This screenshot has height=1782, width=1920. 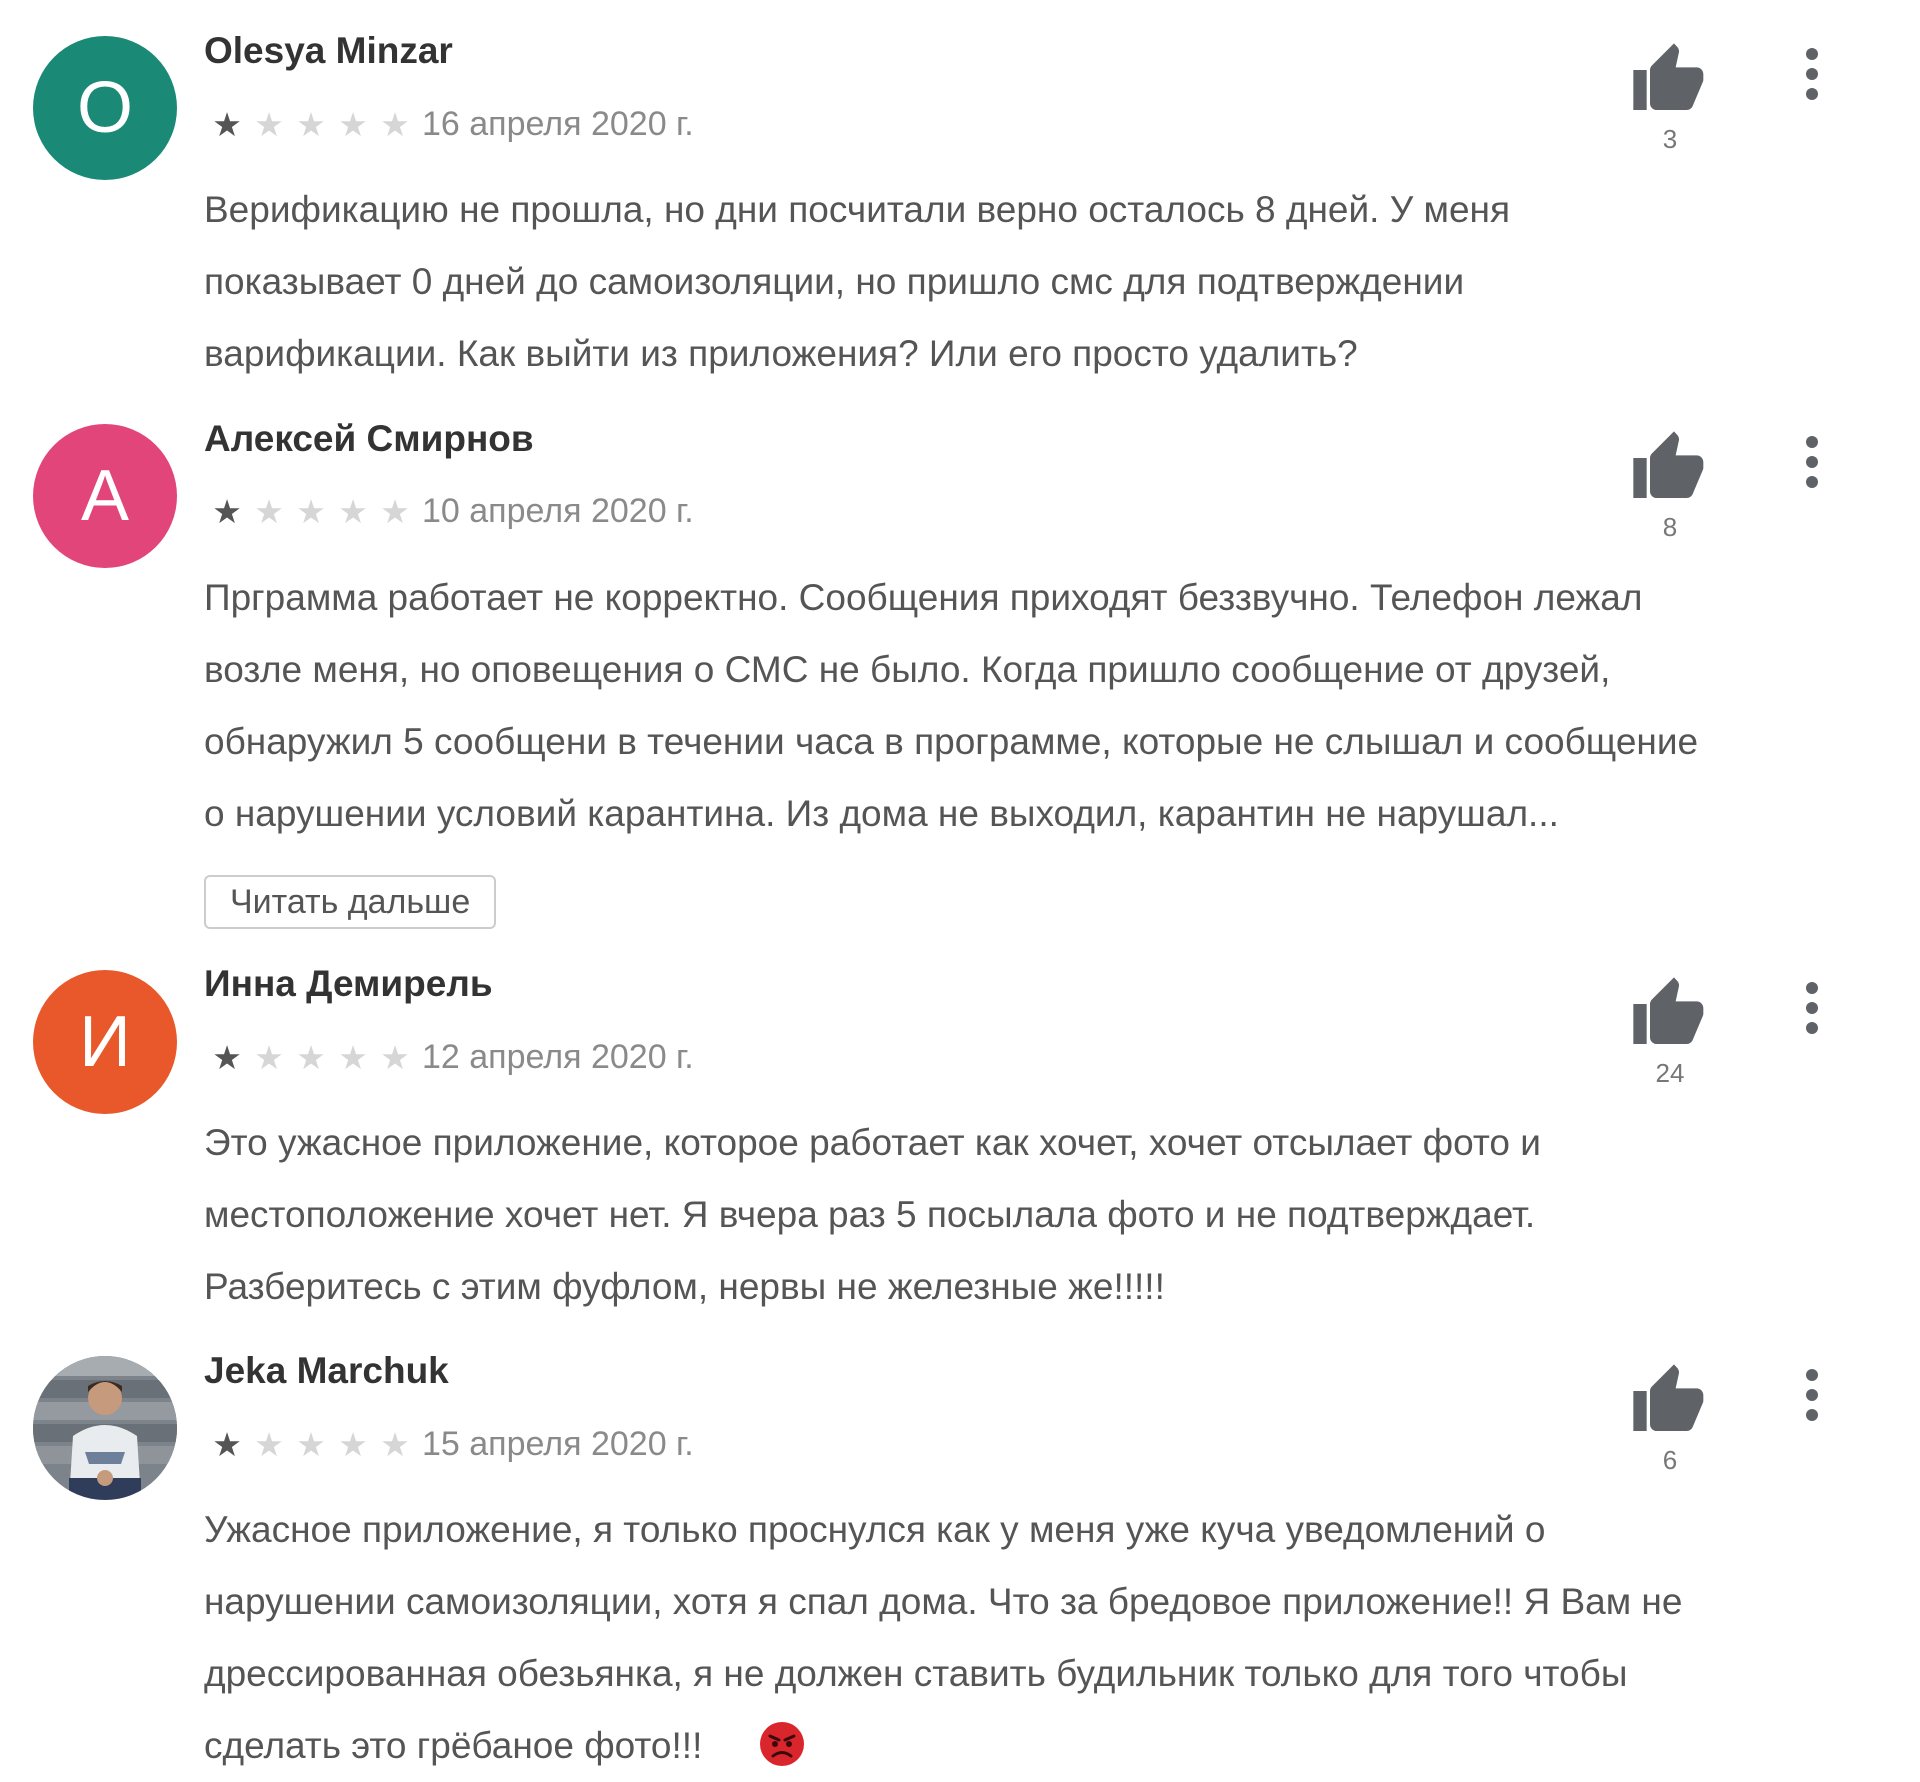 What do you see at coordinates (558, 1056) in the screenshot?
I see `review-date: 12 апреля 2020 г.` at bounding box center [558, 1056].